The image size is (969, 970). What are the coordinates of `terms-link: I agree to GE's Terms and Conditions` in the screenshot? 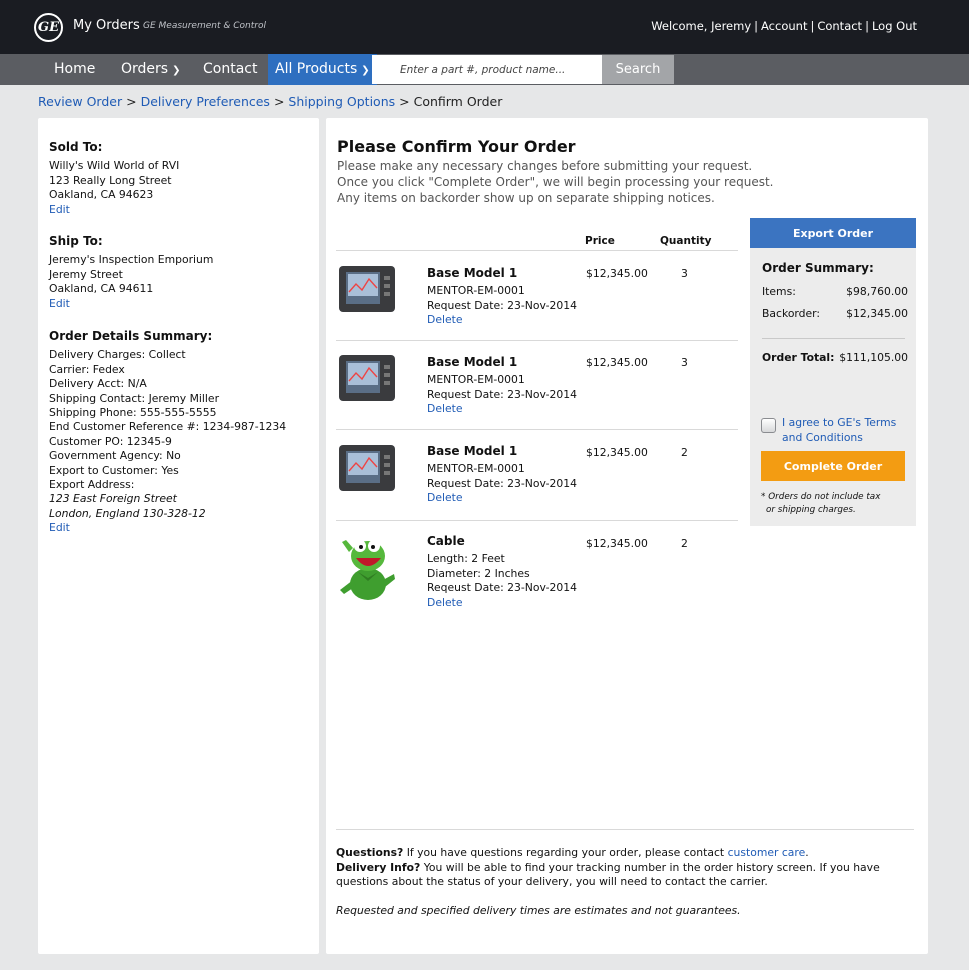 It's located at (839, 430).